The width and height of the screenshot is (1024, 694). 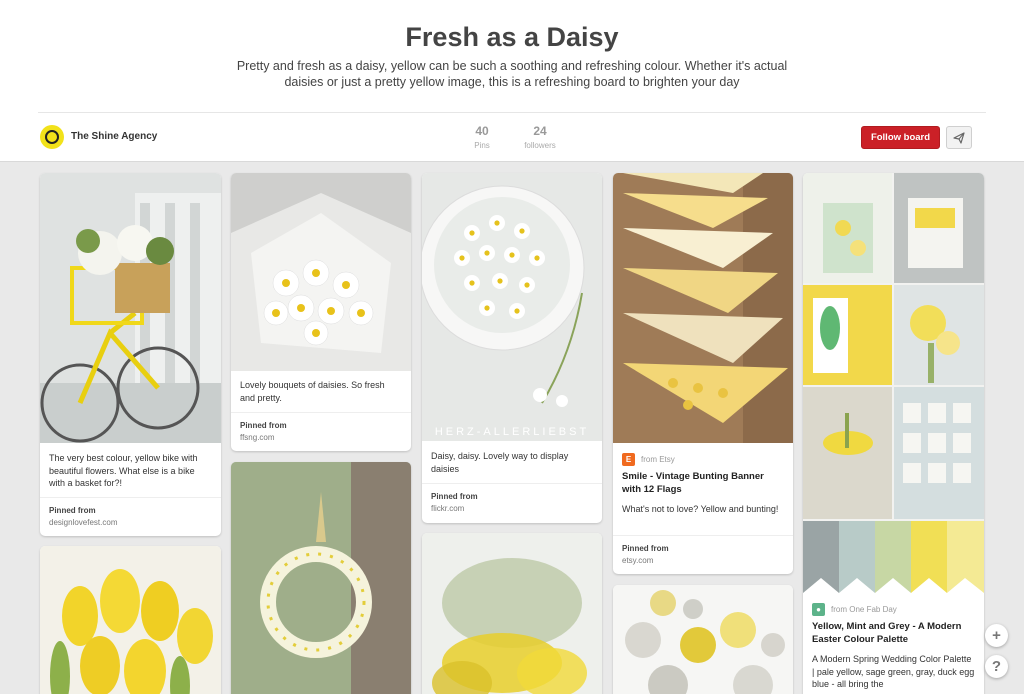 What do you see at coordinates (628, 459) in the screenshot?
I see `etsy-icon: E` at bounding box center [628, 459].